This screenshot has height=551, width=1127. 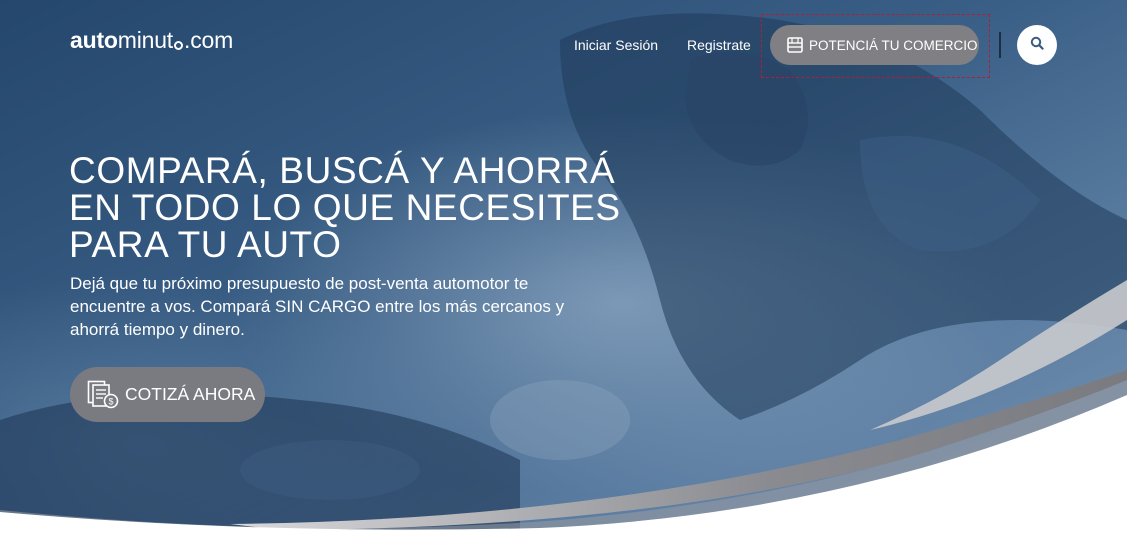 What do you see at coordinates (103, 395) in the screenshot?
I see `quote-document-icon: $` at bounding box center [103, 395].